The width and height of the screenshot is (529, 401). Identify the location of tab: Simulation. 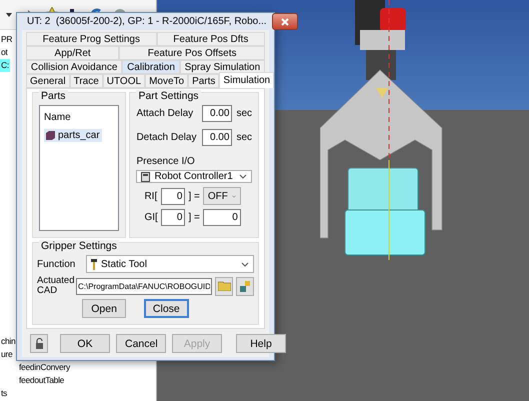
(246, 80).